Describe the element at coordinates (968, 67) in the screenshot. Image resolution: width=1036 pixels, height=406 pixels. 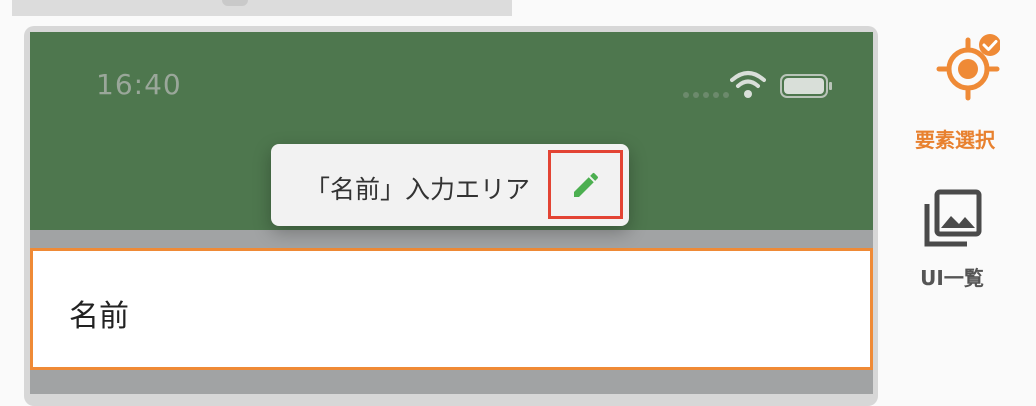
I see `target-check-icon` at that location.